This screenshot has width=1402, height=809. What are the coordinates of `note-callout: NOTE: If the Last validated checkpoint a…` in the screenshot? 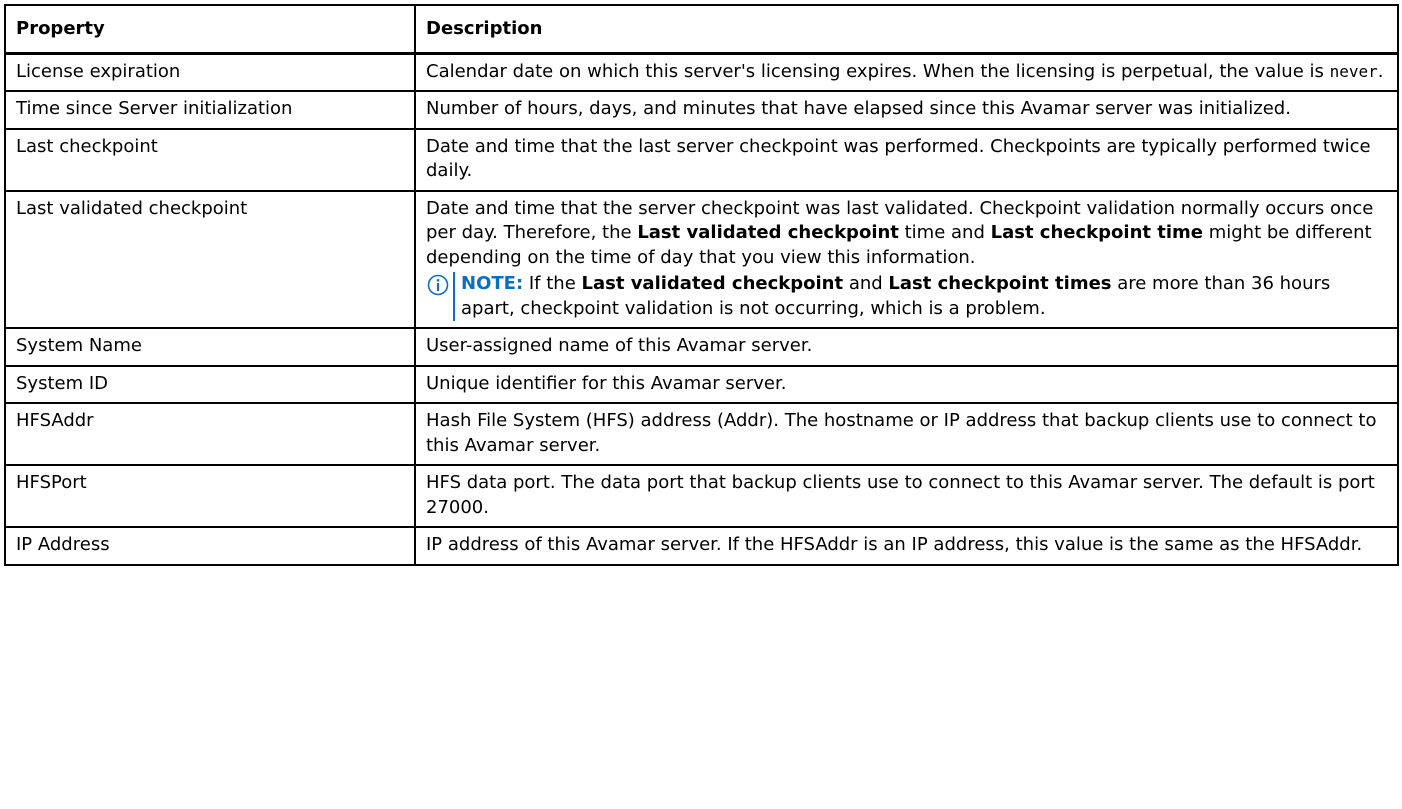 It's located at (906, 296).